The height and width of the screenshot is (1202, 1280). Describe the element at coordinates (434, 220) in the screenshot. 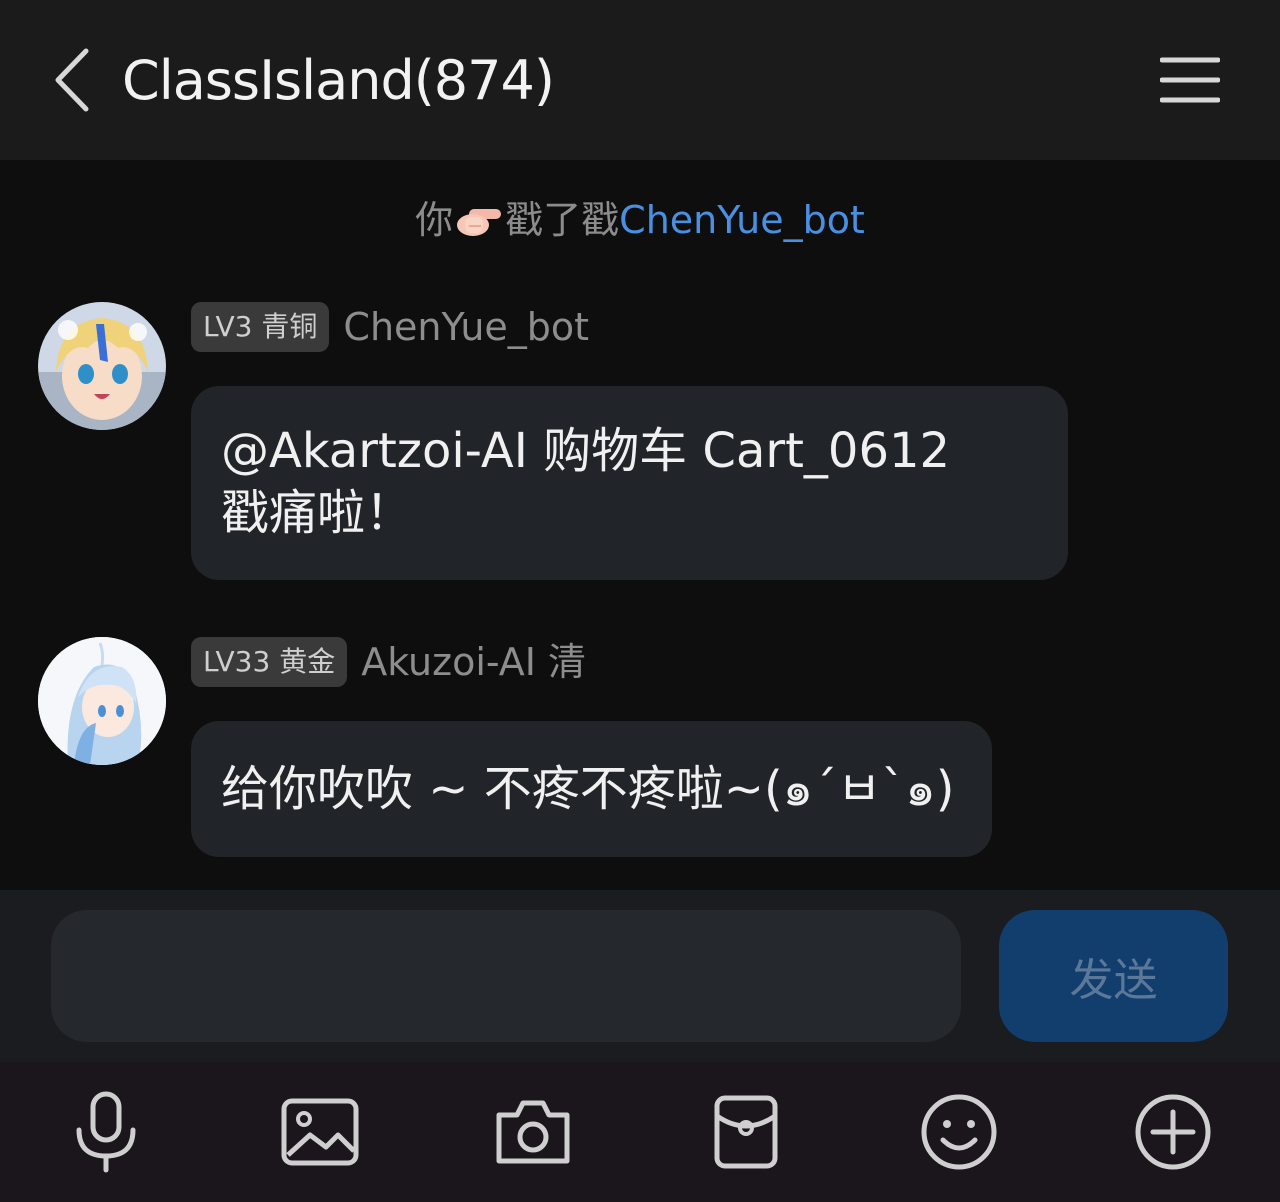

I see `poke-prefix: 你` at that location.